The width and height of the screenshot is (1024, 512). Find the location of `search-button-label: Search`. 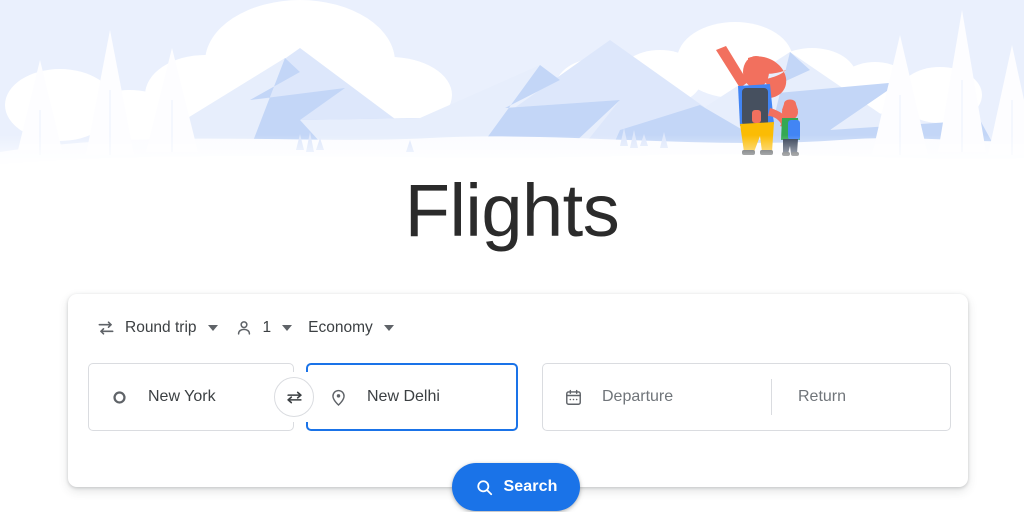

search-button-label: Search is located at coordinates (530, 486).